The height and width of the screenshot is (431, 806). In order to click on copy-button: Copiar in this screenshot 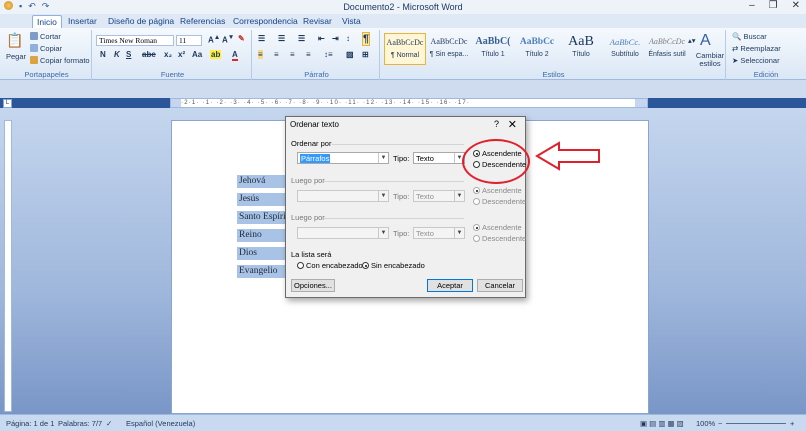, I will do `click(46, 48)`.